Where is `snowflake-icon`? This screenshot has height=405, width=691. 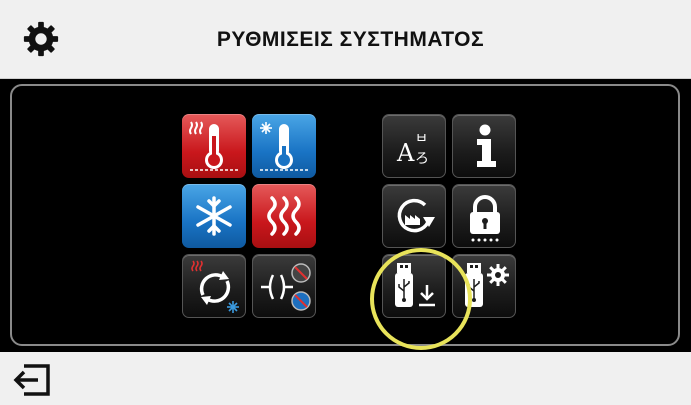 snowflake-icon is located at coordinates (214, 216).